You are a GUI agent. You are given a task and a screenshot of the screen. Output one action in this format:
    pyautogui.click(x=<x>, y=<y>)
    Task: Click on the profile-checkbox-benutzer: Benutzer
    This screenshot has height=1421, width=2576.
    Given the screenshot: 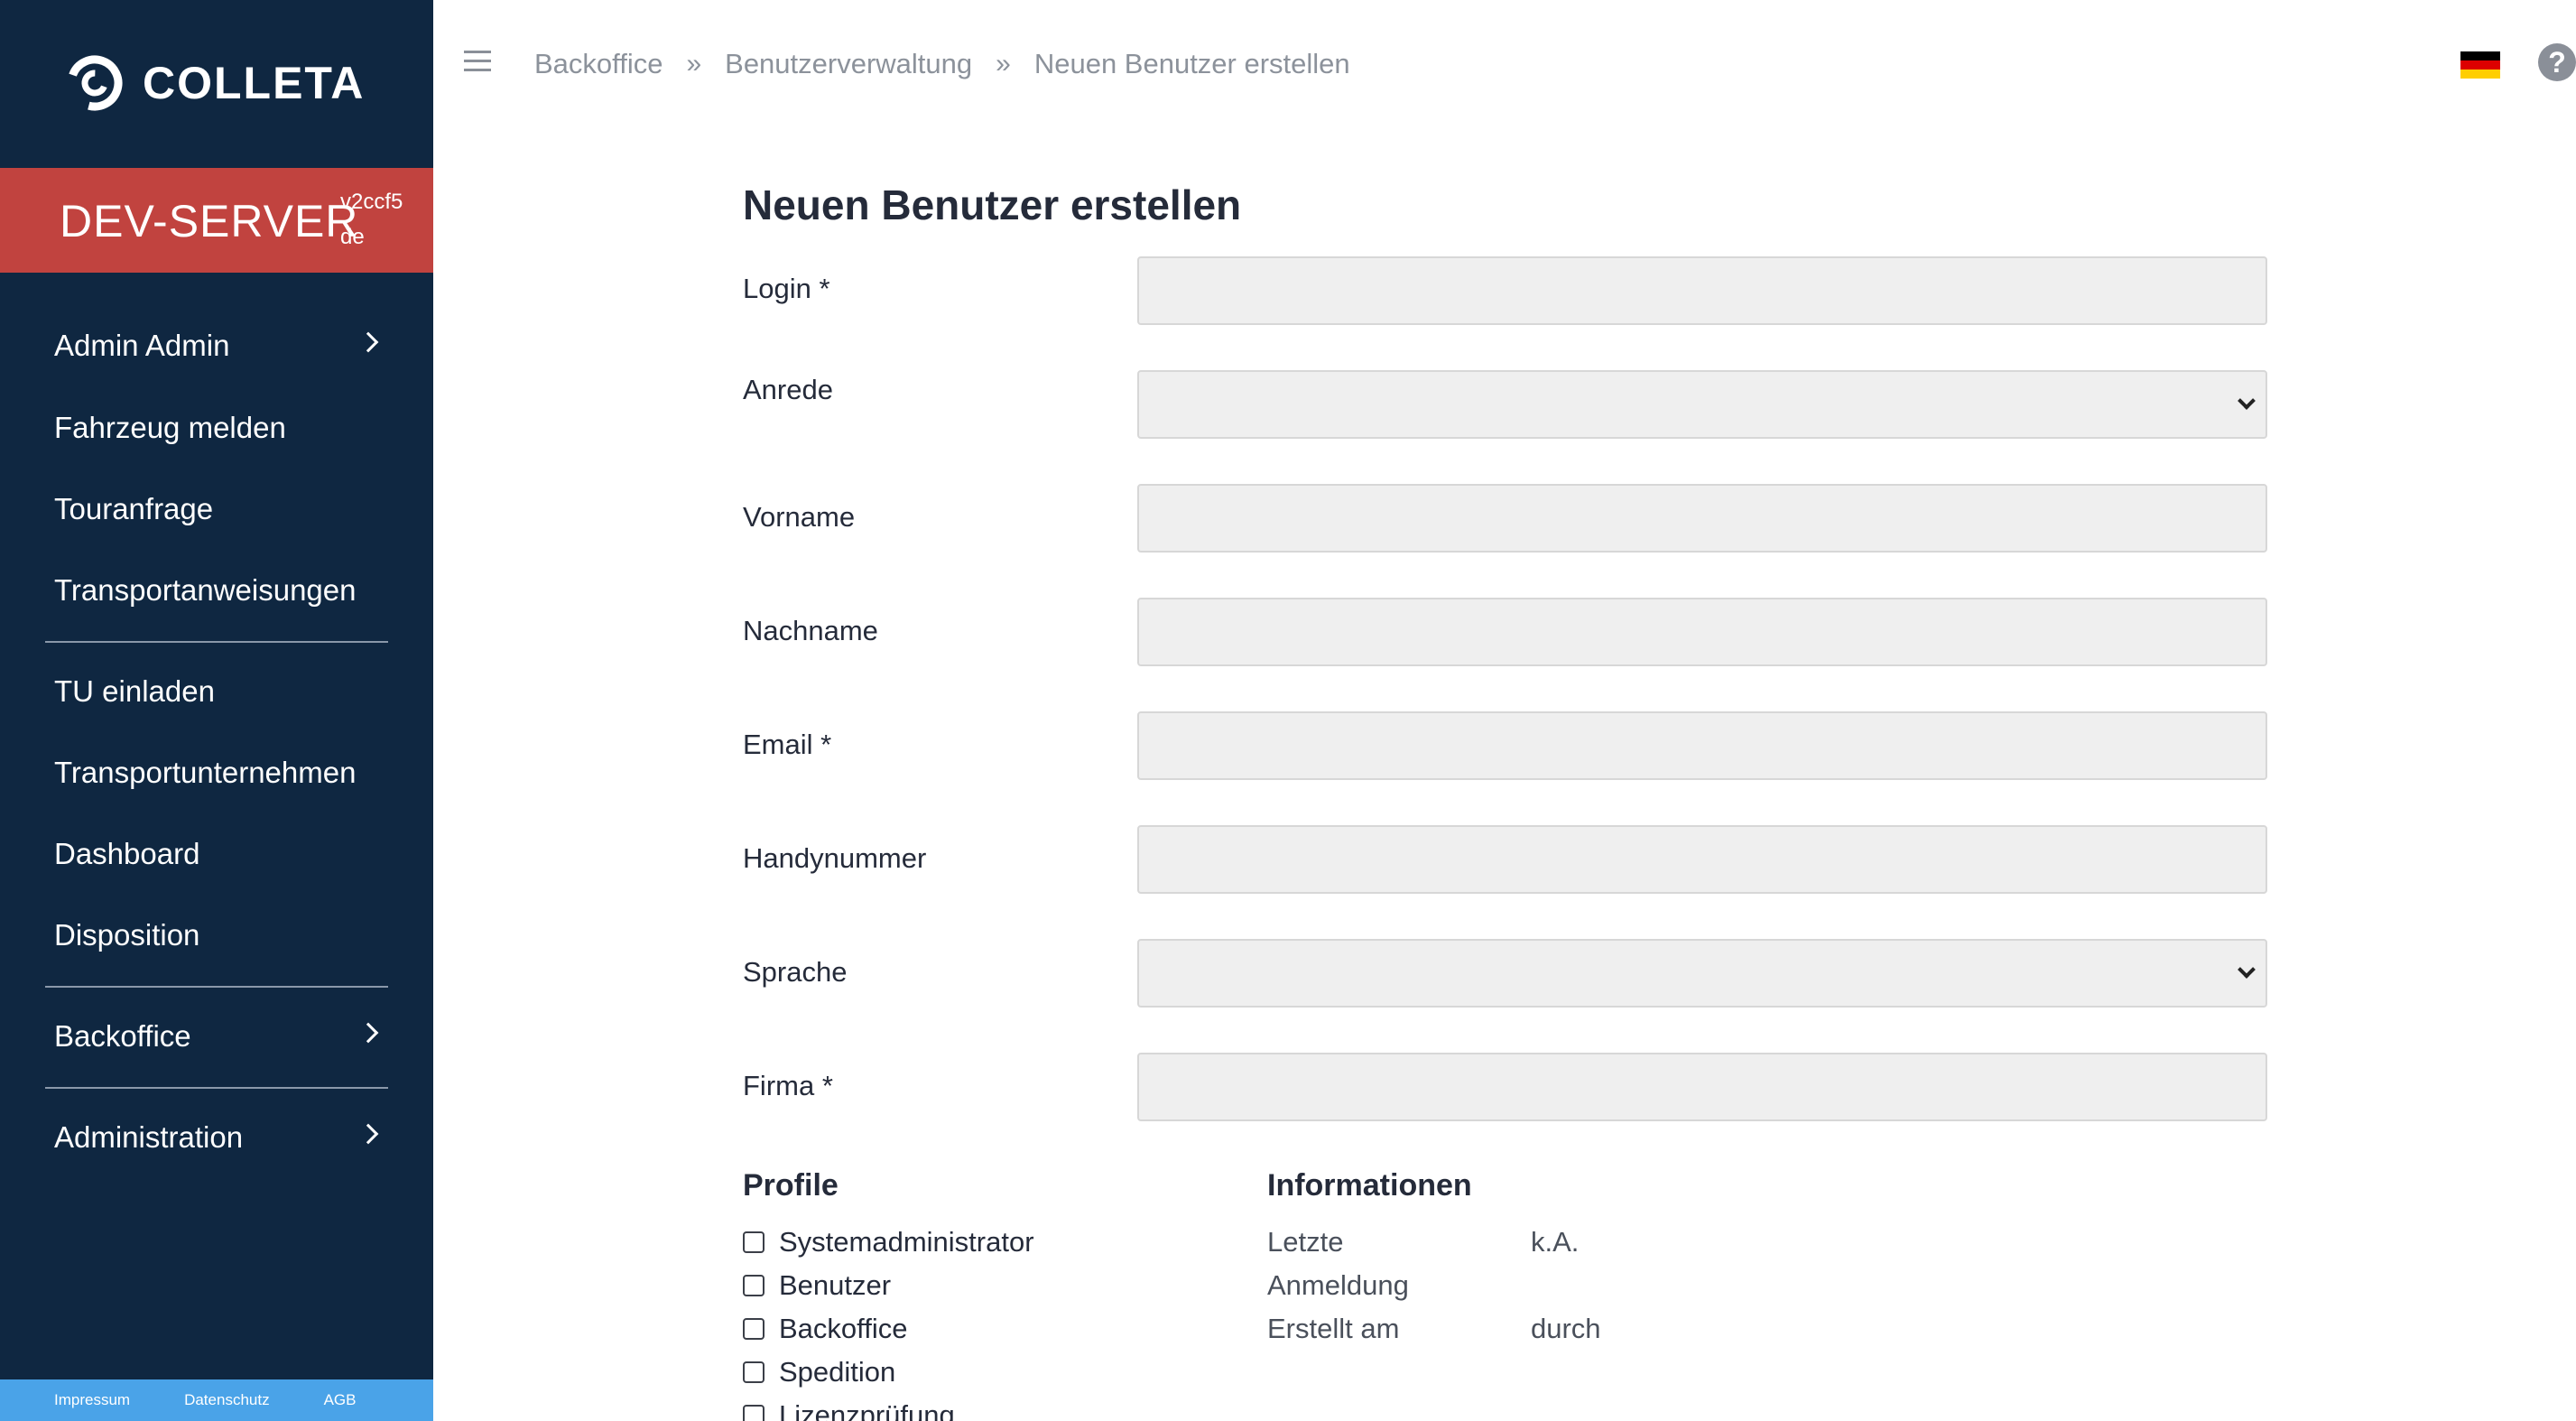 What is the action you would take?
    pyautogui.click(x=817, y=1286)
    